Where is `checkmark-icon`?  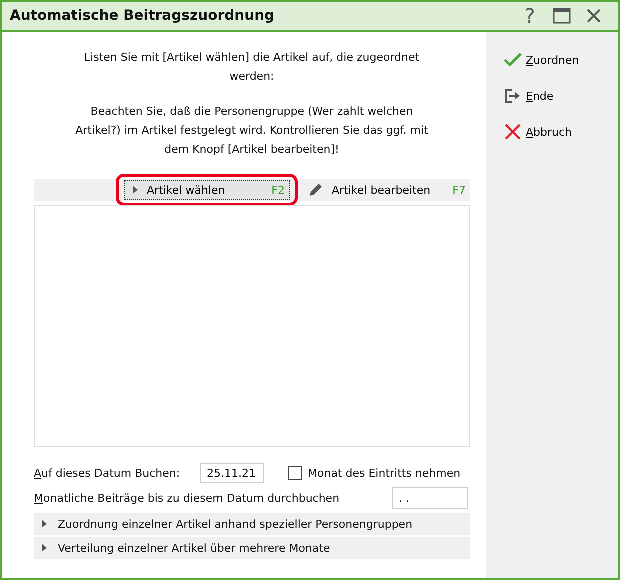
checkmark-icon is located at coordinates (513, 60).